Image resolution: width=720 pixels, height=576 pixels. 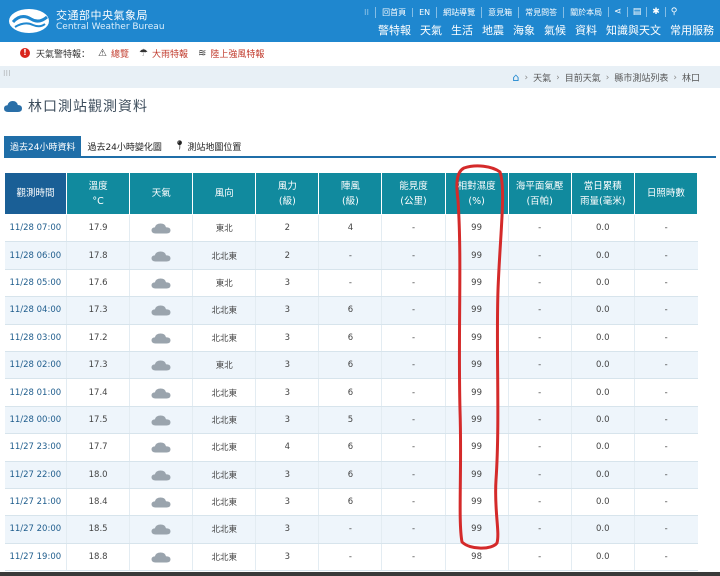 What do you see at coordinates (516, 77) in the screenshot?
I see `home-icon: ⌂` at bounding box center [516, 77].